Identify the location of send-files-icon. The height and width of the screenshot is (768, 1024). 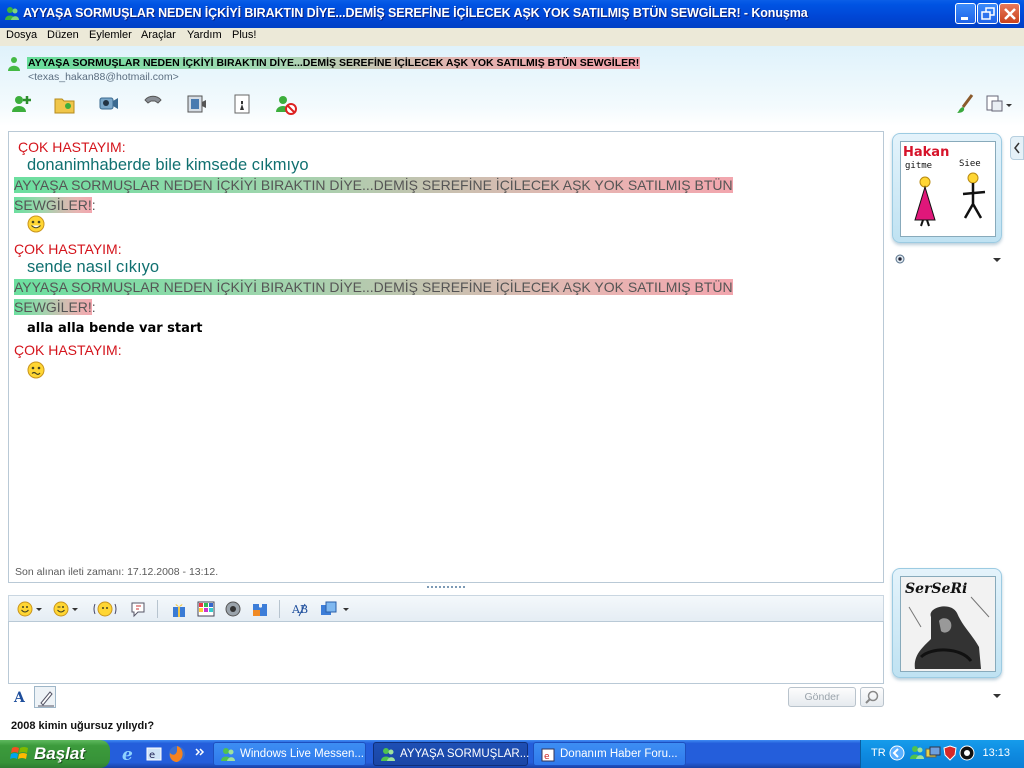
(64, 106).